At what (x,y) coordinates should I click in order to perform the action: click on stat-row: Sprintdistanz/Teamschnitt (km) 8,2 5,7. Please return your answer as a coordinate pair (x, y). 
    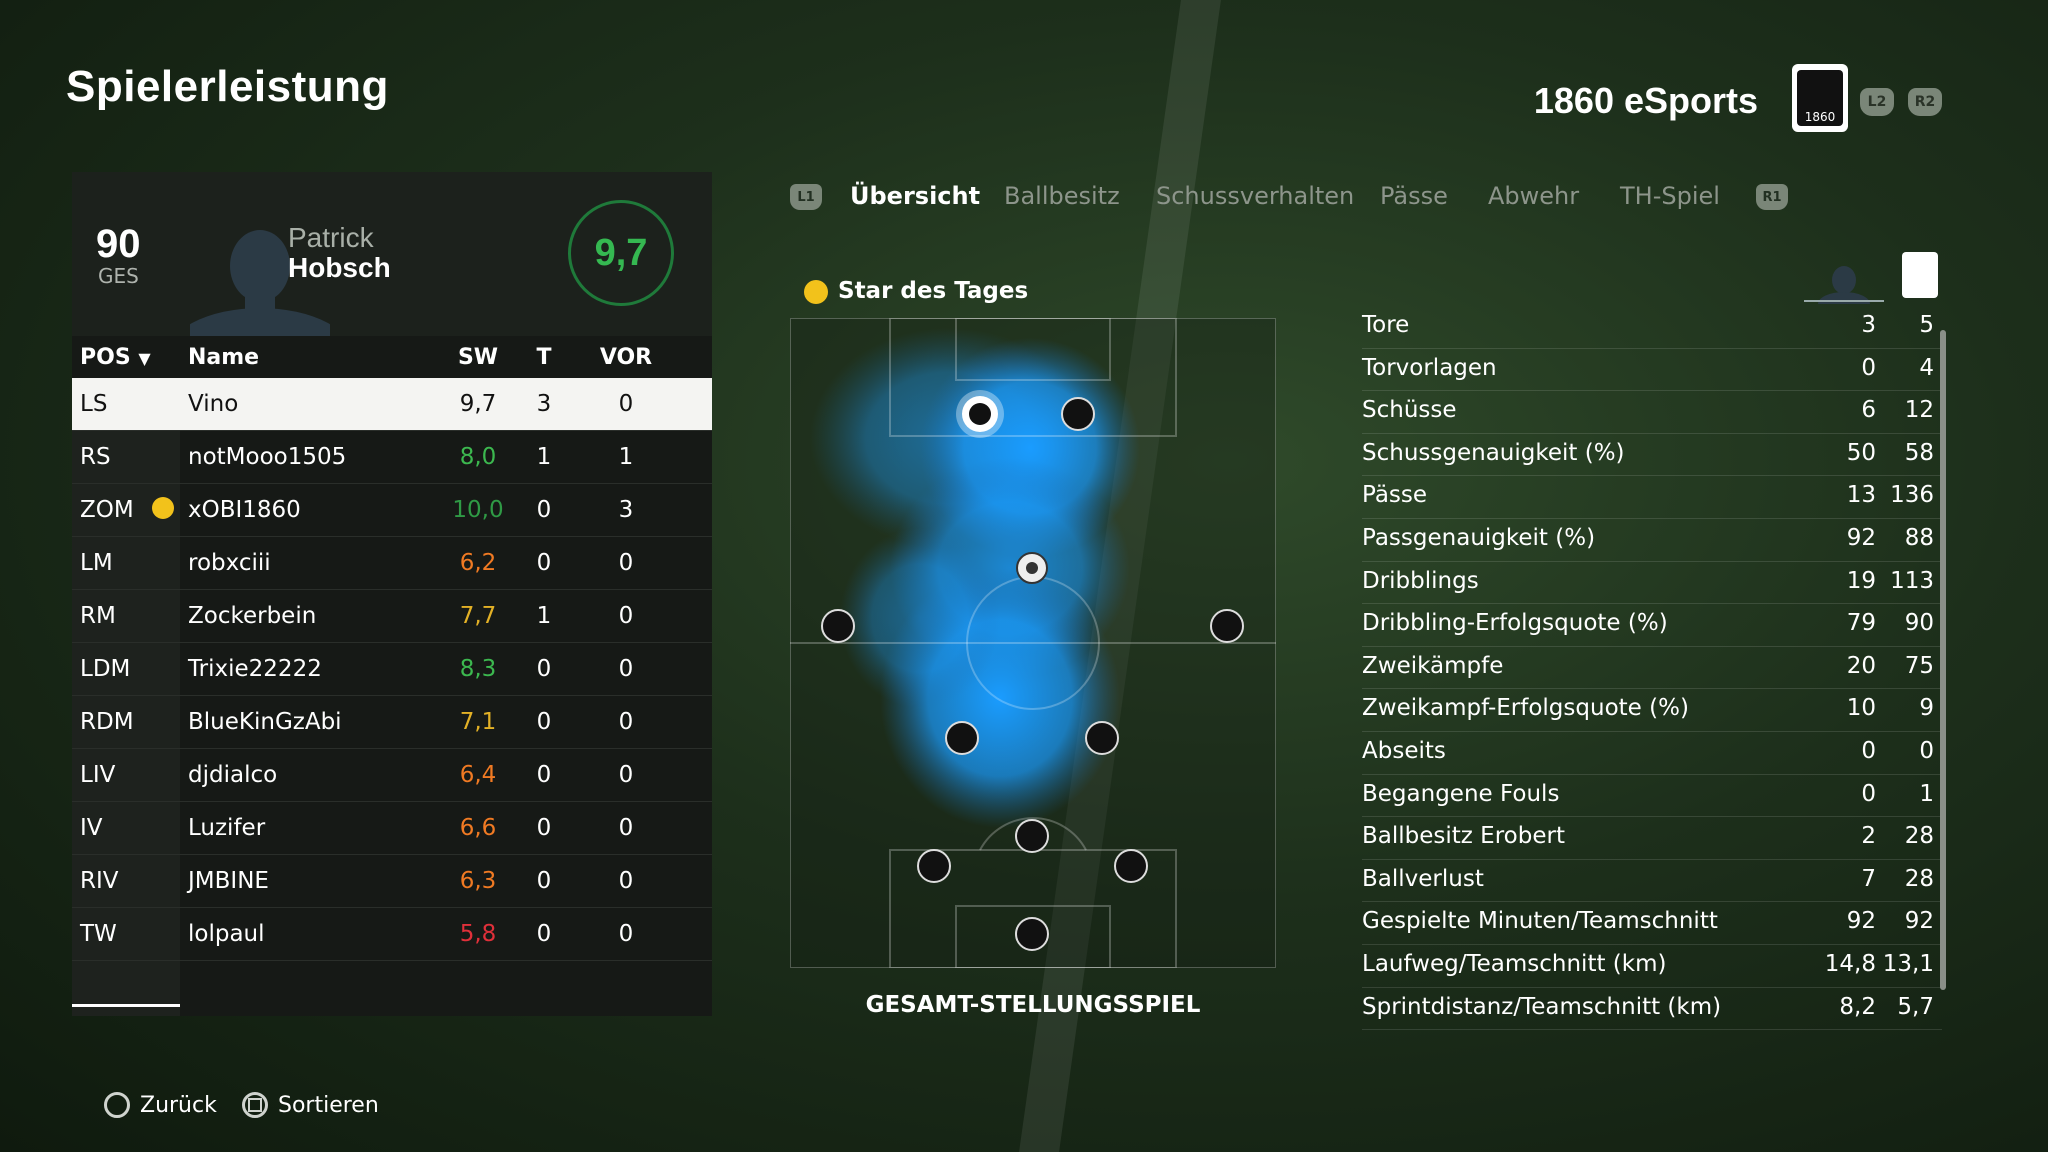
    Looking at the image, I should click on (1652, 1009).